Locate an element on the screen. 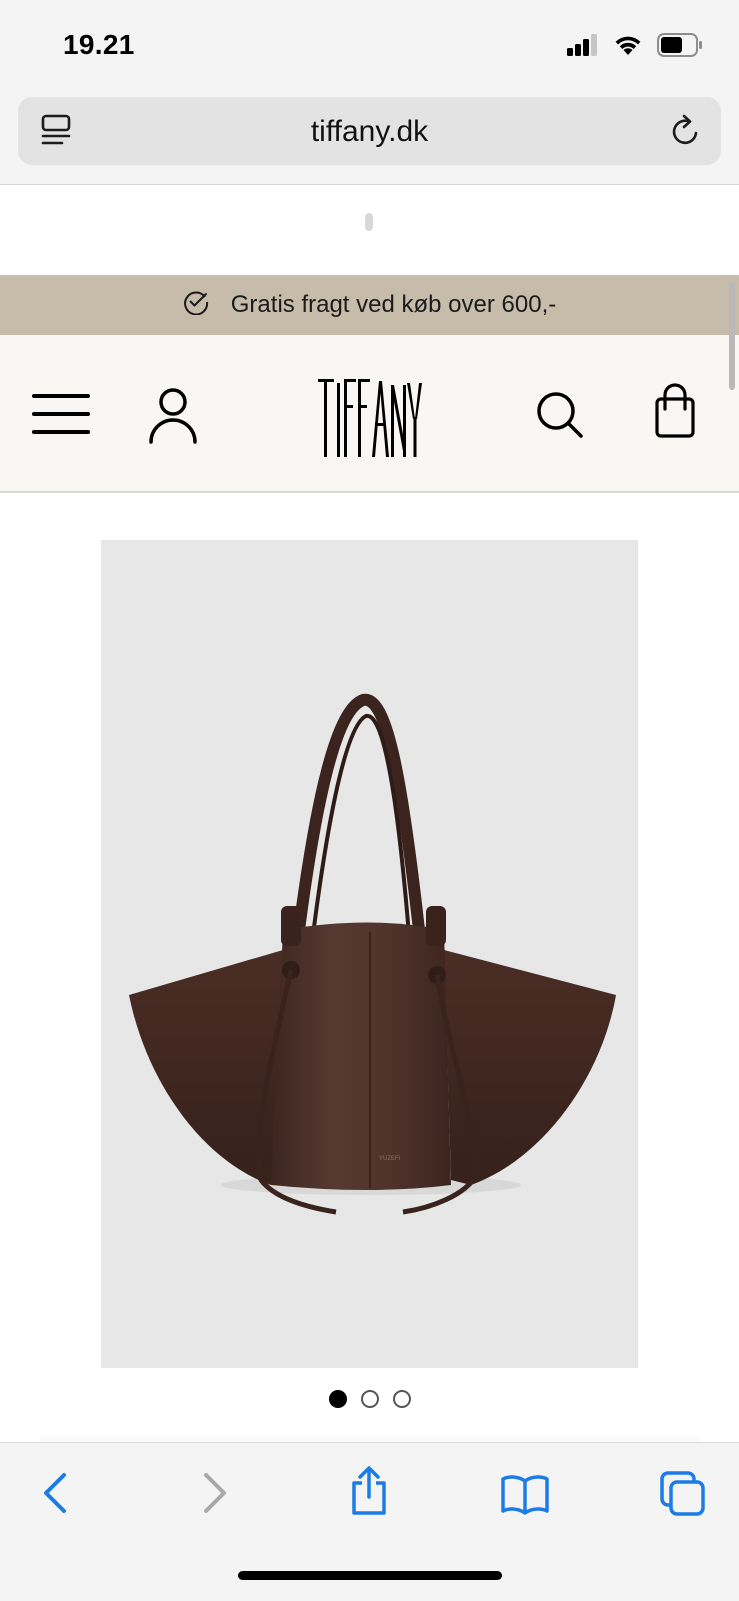  bag-brand-label: YUZEFI is located at coordinates (390, 1159).